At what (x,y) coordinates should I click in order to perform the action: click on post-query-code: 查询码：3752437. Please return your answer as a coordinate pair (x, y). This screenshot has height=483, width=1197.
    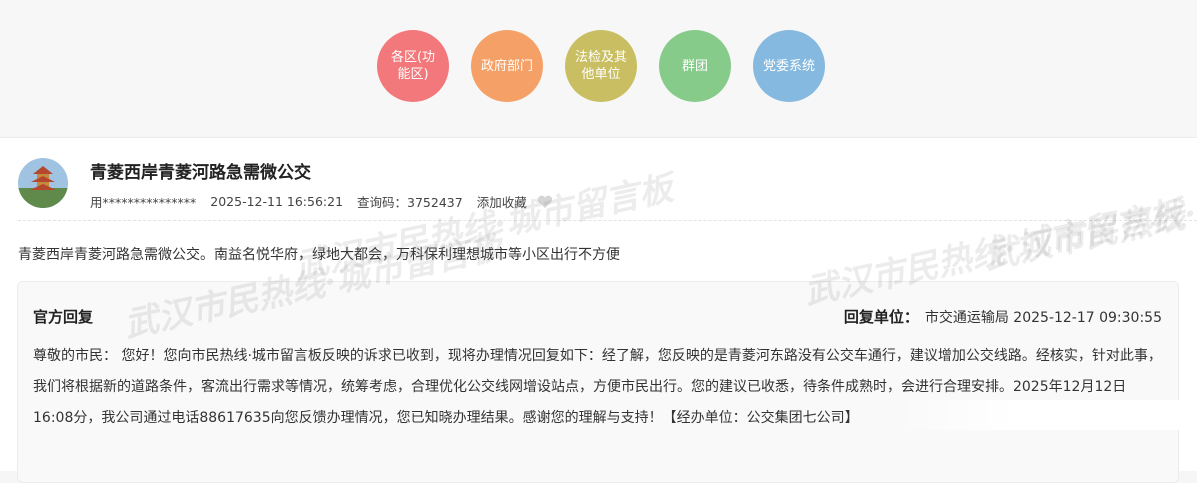
    Looking at the image, I should click on (410, 202).